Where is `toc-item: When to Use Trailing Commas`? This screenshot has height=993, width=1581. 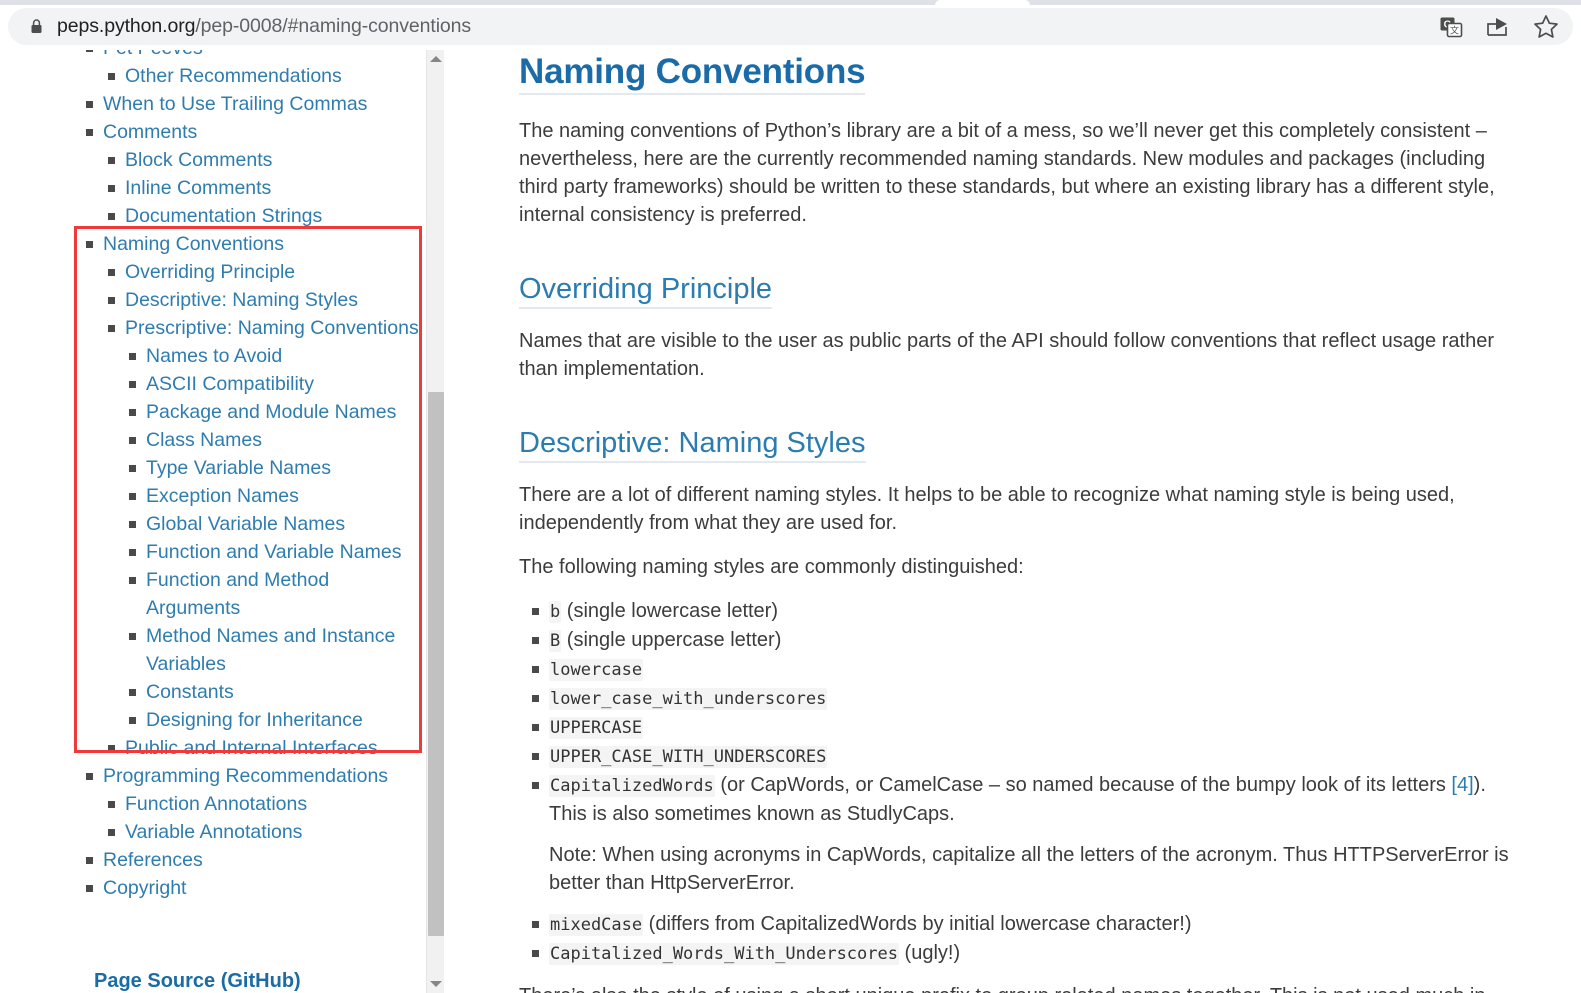
toc-item: When to Use Trailing Commas is located at coordinates (253, 104).